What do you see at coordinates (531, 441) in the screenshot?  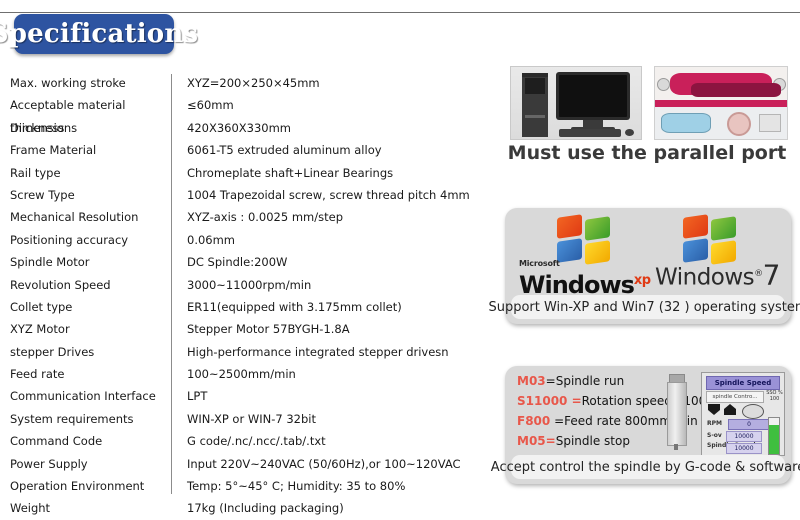 I see `gcode-command: M05` at bounding box center [531, 441].